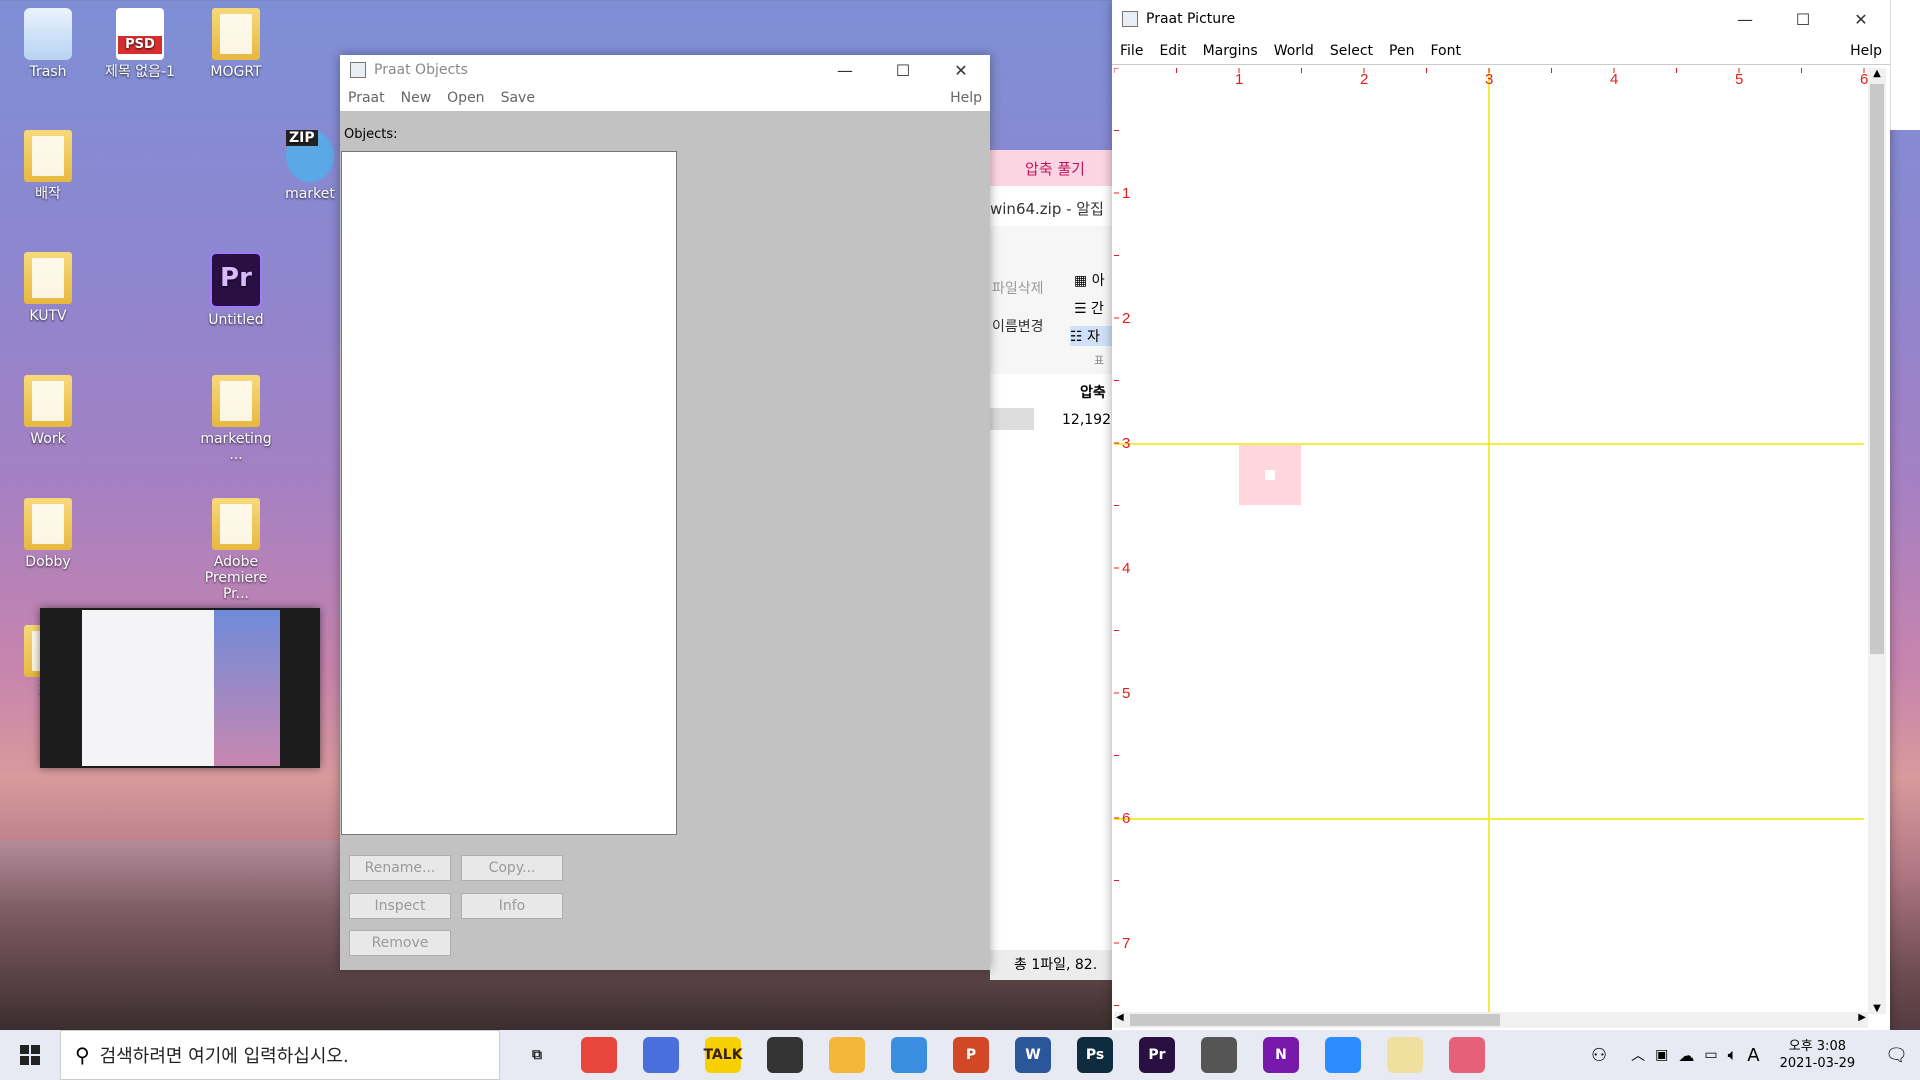  What do you see at coordinates (310, 166) in the screenshot?
I see `desktop-icon: ZIP market` at bounding box center [310, 166].